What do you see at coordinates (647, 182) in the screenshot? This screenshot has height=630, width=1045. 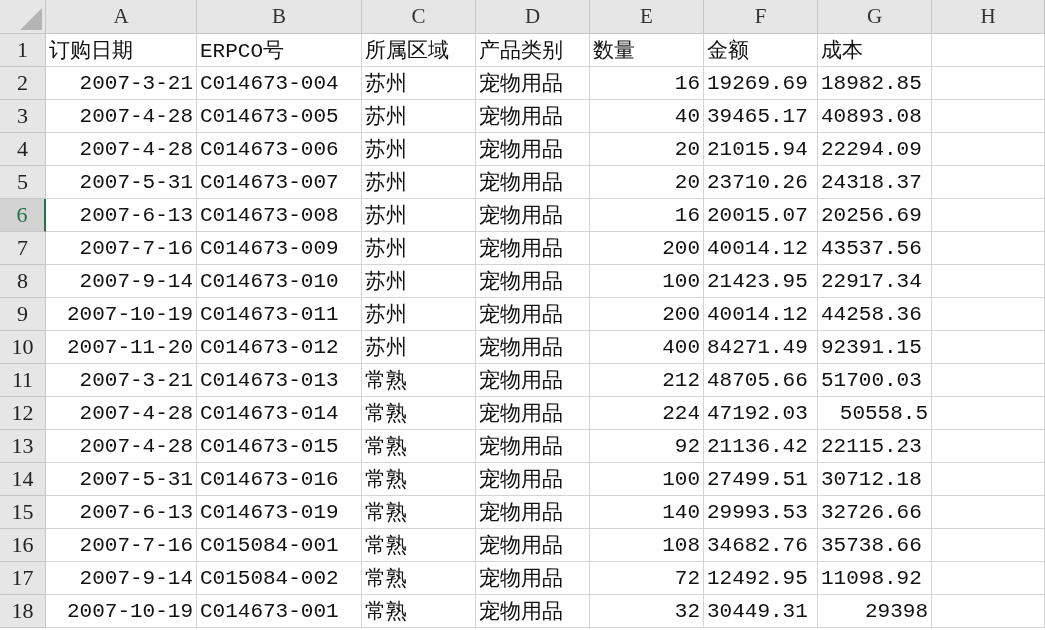 I see `table-cell: 20` at bounding box center [647, 182].